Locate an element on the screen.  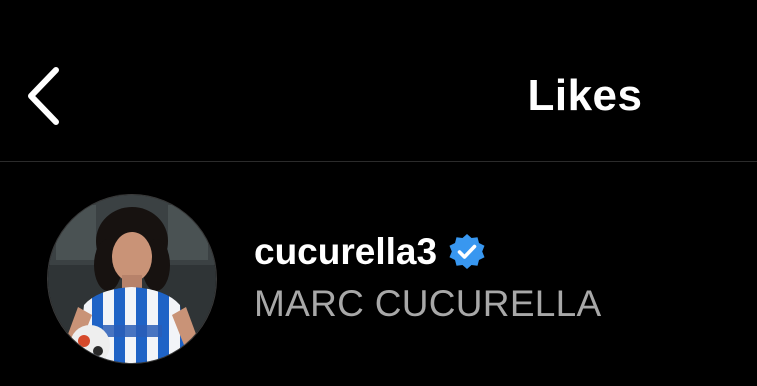
avatar is located at coordinates (132, 279).